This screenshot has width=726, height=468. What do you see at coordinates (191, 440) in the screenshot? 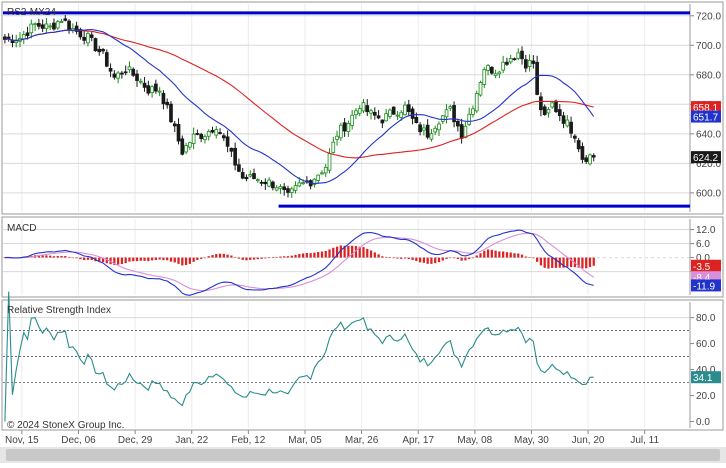
I see `x-tick-label: Jan, 22` at bounding box center [191, 440].